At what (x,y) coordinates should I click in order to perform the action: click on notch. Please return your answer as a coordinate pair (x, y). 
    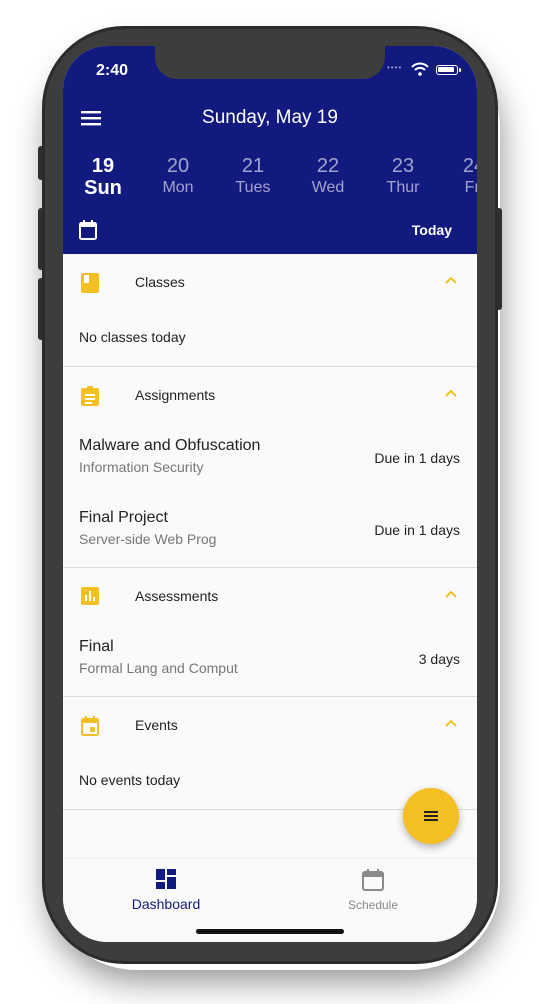
    Looking at the image, I should click on (270, 62).